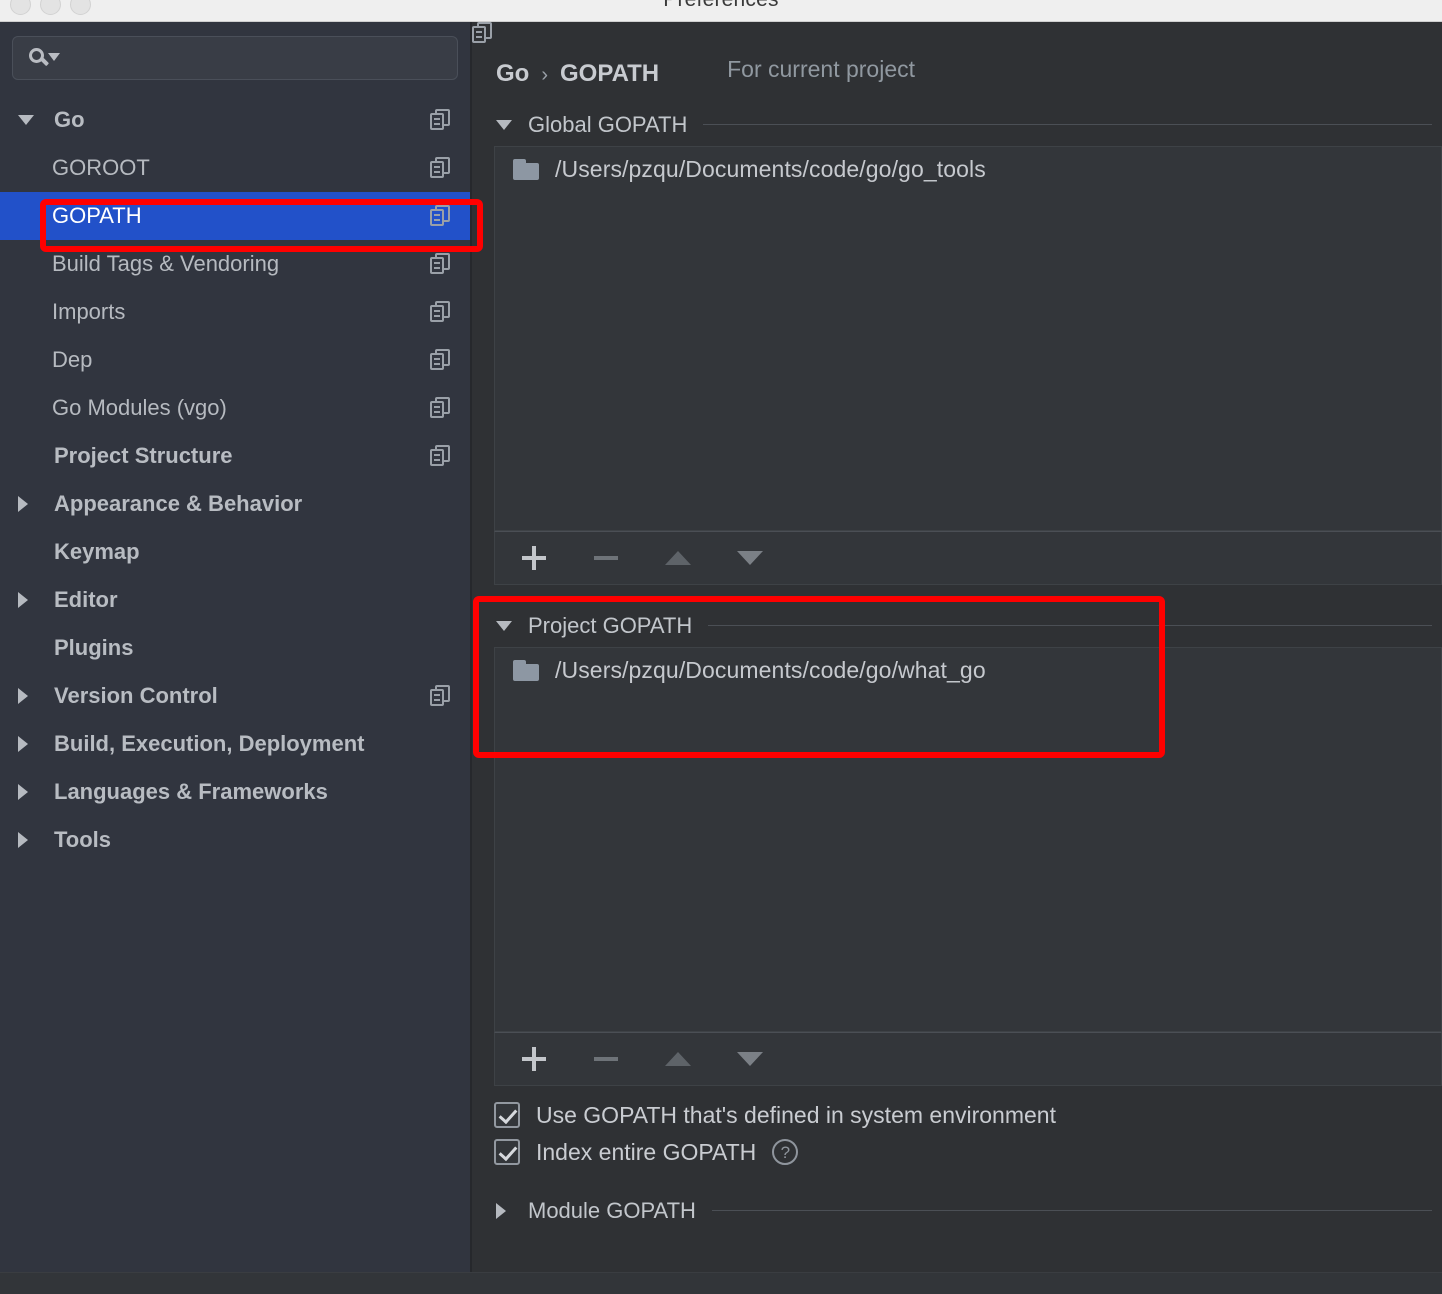  Describe the element at coordinates (770, 169) in the screenshot. I see `gopath-entry-path: /Users/pzqu/Documents/code/go/go_tools` at that location.